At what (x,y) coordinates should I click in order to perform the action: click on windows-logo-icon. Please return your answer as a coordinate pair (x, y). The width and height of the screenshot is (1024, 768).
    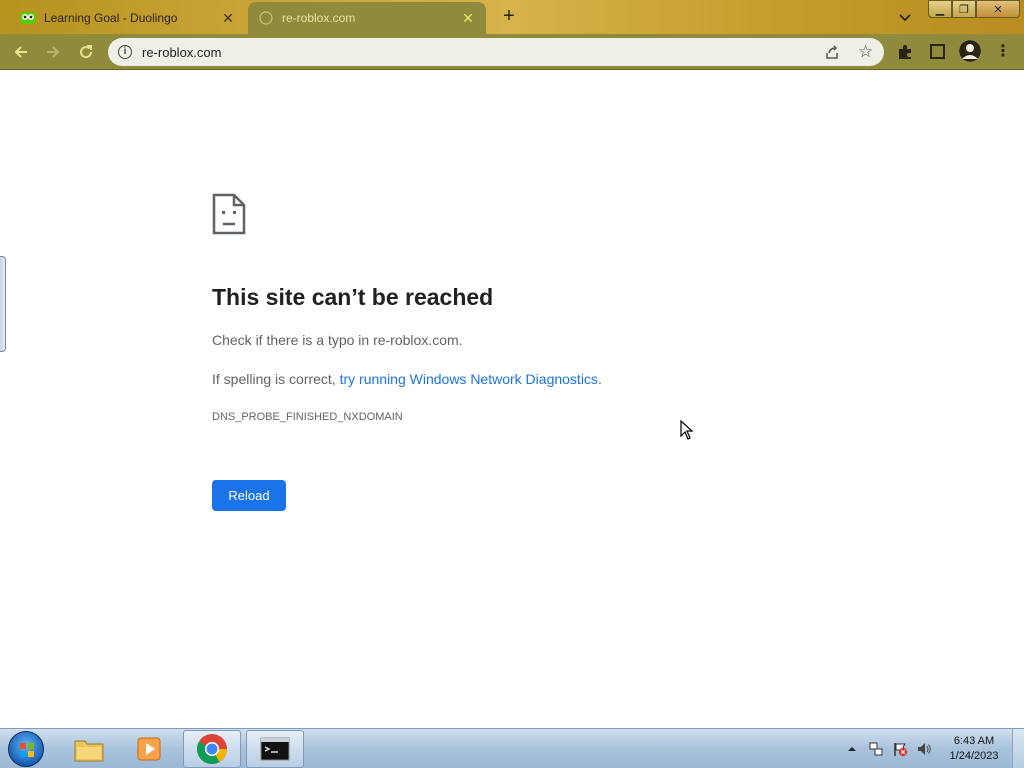
    Looking at the image, I should click on (27, 750).